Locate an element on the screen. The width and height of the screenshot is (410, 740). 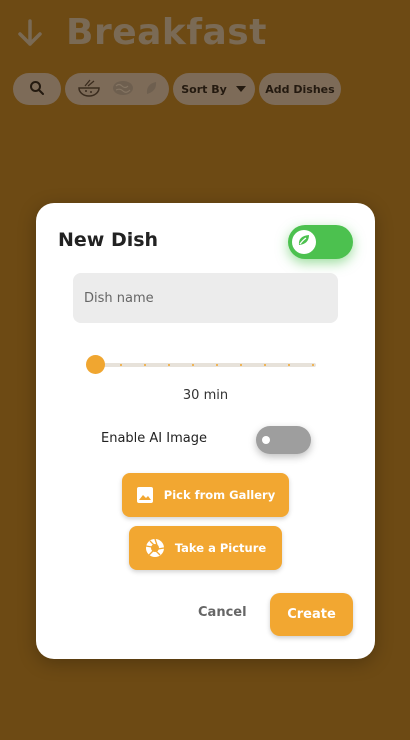
slider-track is located at coordinates (205, 365).